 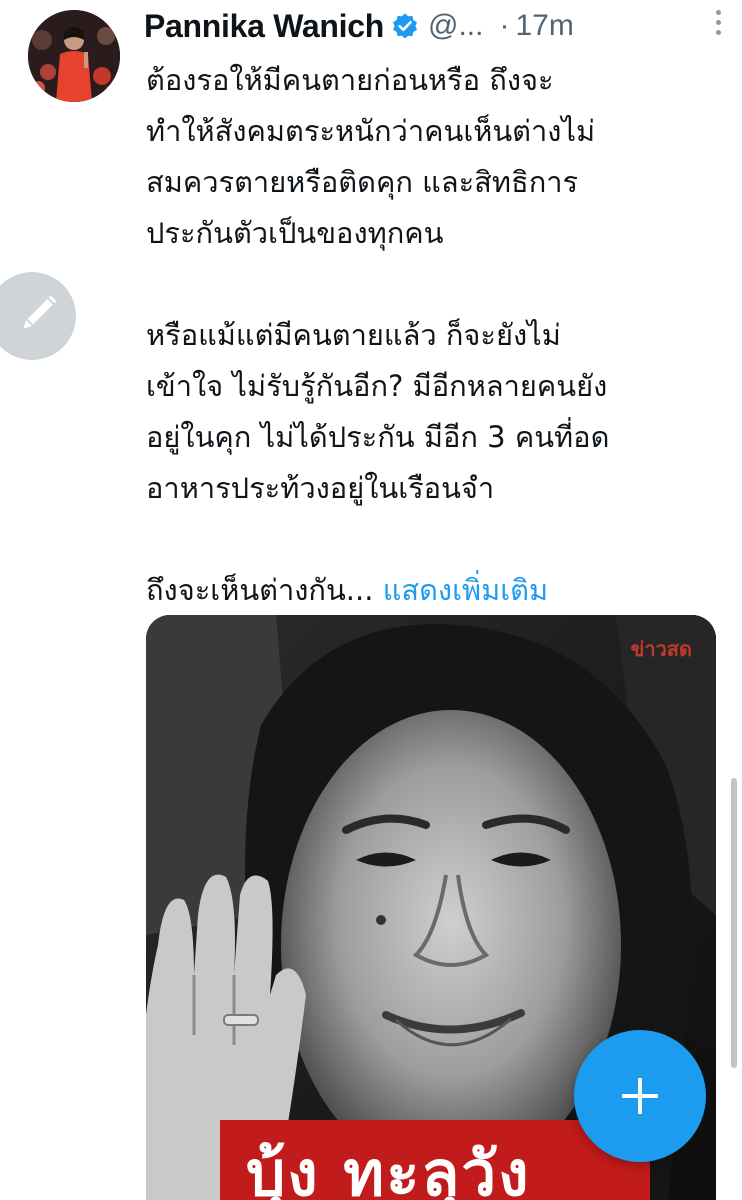 I want to click on tweet-line: ทำให้สังคมตระหนักว่าคนเห็นต่างไม่, so click(x=371, y=131).